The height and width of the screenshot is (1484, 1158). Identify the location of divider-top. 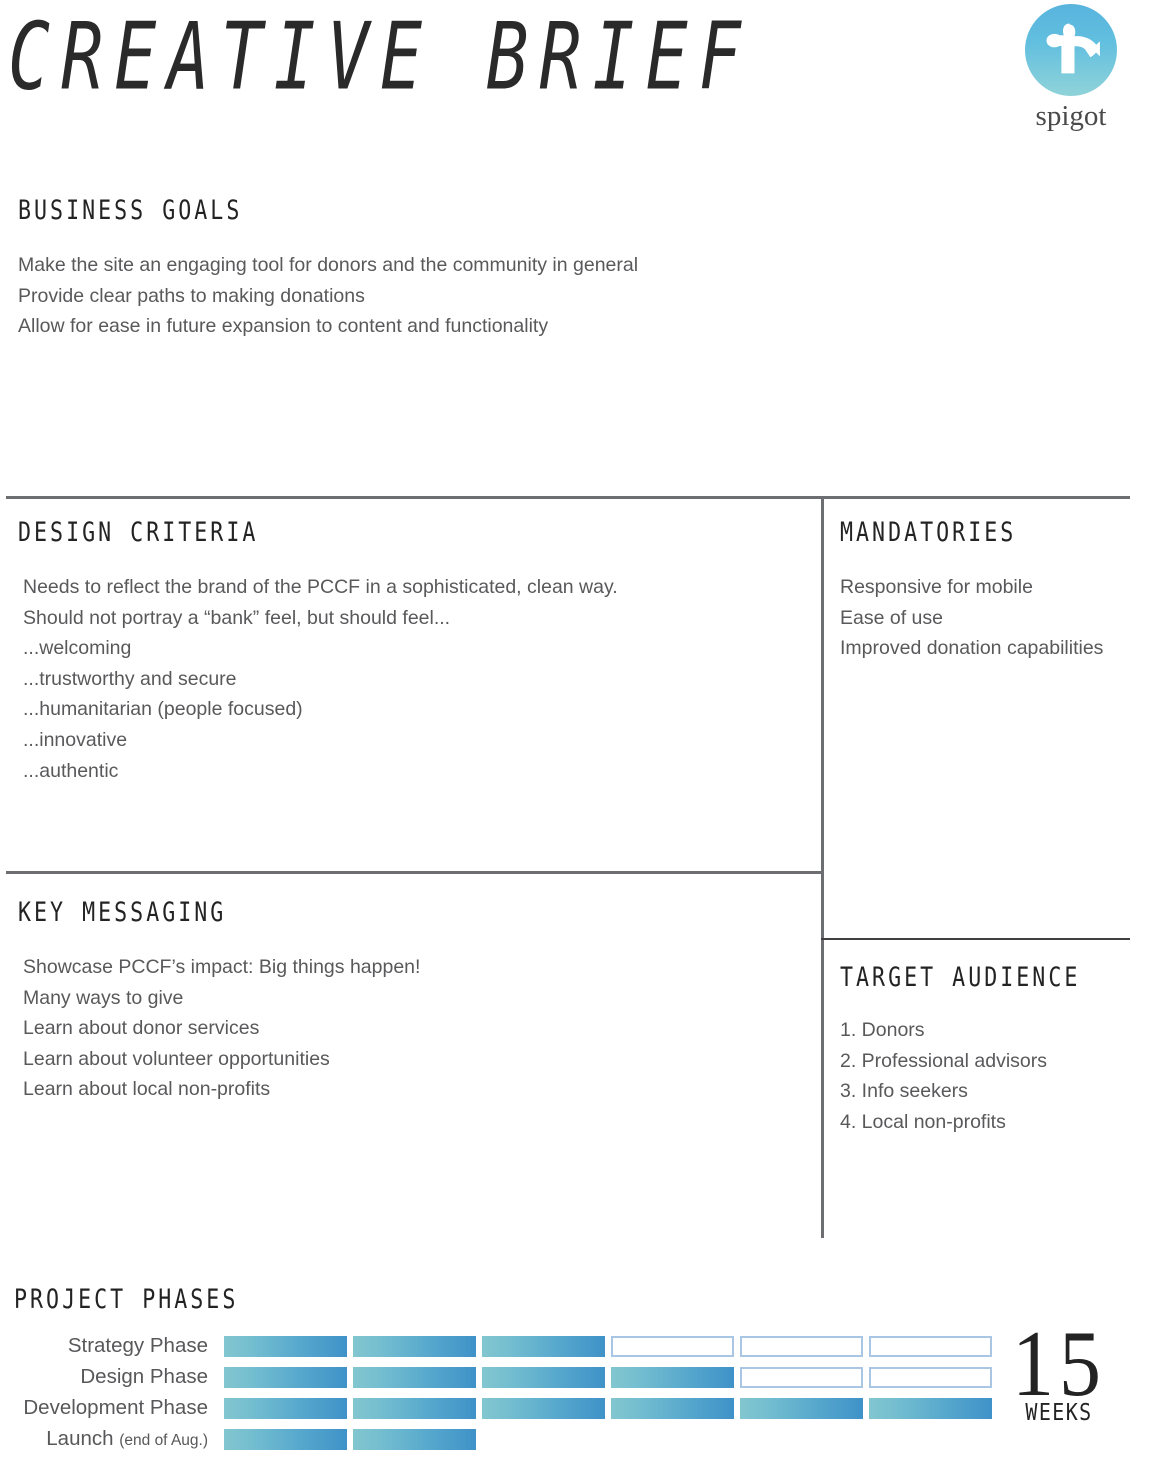
(568, 497).